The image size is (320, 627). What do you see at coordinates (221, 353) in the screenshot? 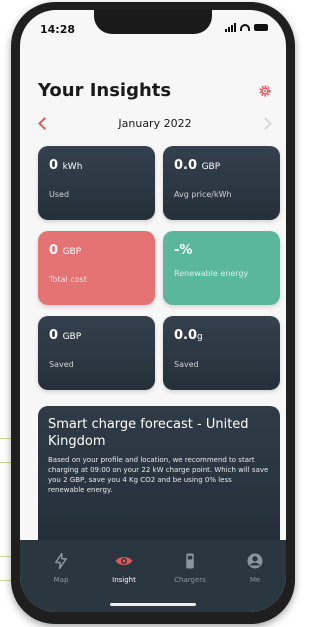
I see `card-saved-co2: 0.0g Saved` at bounding box center [221, 353].